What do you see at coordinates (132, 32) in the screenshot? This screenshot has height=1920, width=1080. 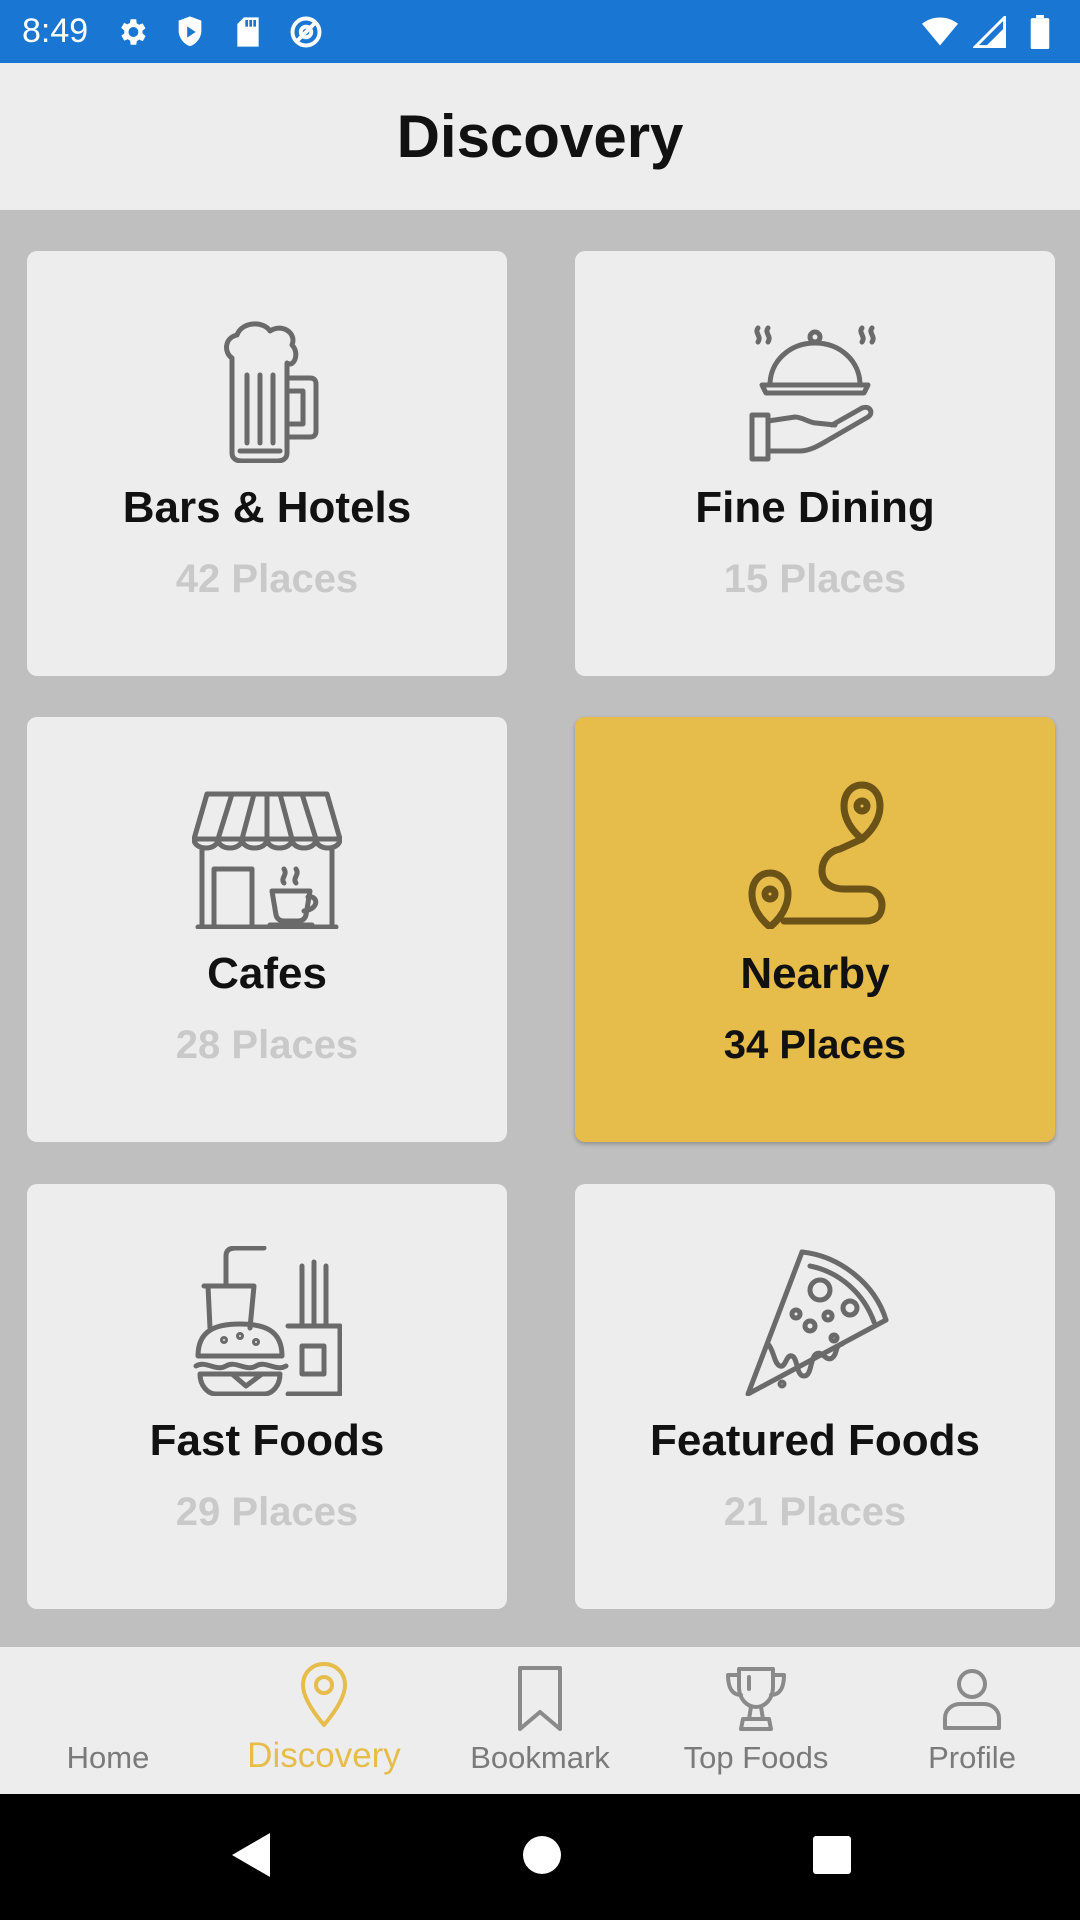 I see `settings-gear-icon` at bounding box center [132, 32].